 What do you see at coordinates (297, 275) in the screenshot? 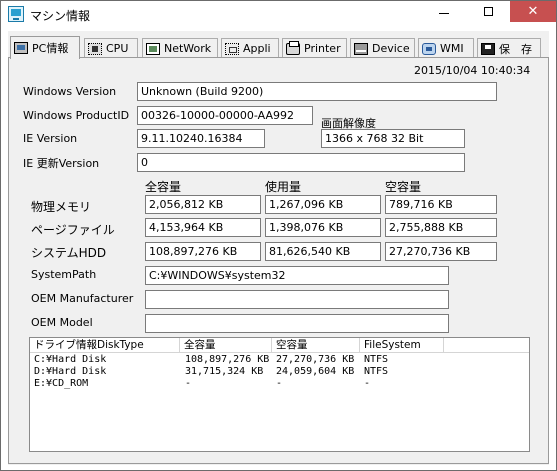
I see `systempath-field: C:¥WINDOWS¥system32` at bounding box center [297, 275].